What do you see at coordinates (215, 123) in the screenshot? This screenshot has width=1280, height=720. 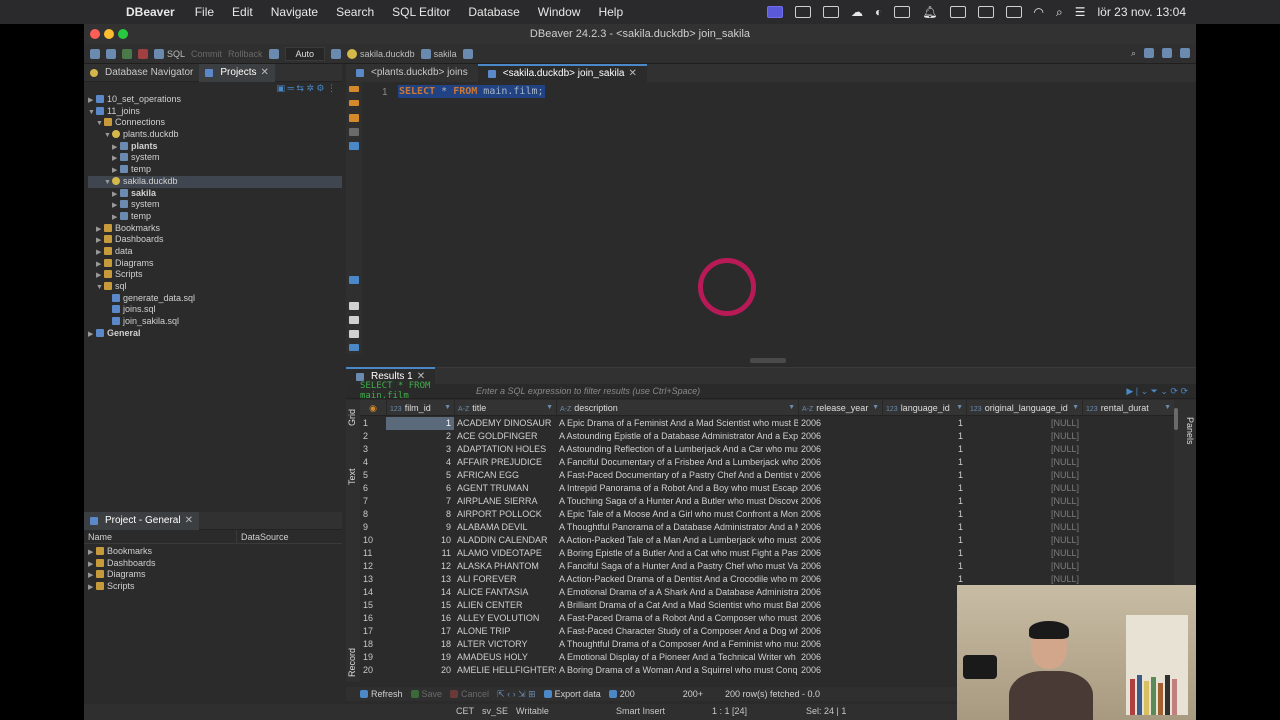 I see `tree-node: ▼ Connections` at bounding box center [215, 123].